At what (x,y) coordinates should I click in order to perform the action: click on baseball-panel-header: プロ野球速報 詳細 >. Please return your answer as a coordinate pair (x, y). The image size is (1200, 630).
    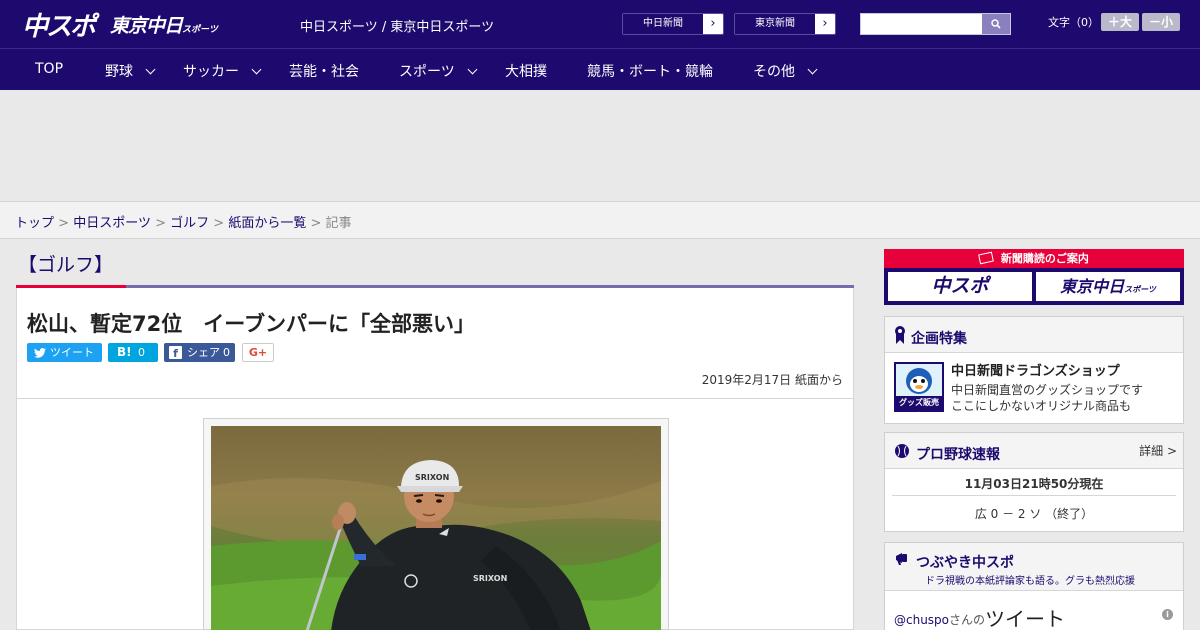
    Looking at the image, I should click on (1034, 451).